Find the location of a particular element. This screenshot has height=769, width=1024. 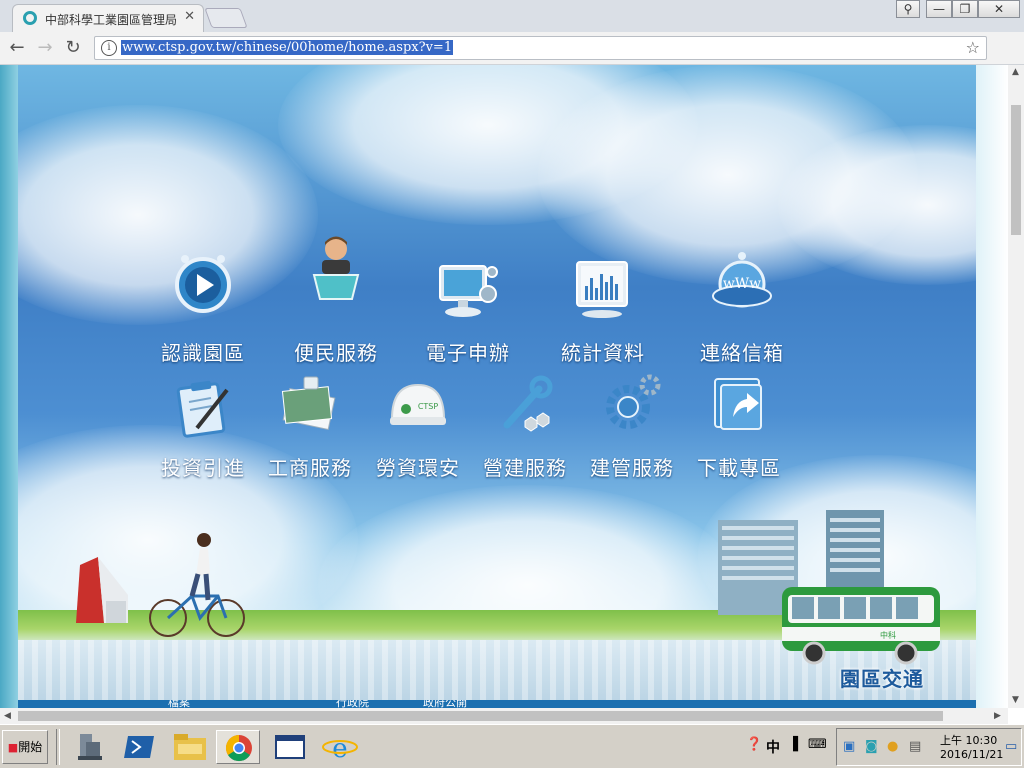

chart-monitor-icon is located at coordinates (602, 289).